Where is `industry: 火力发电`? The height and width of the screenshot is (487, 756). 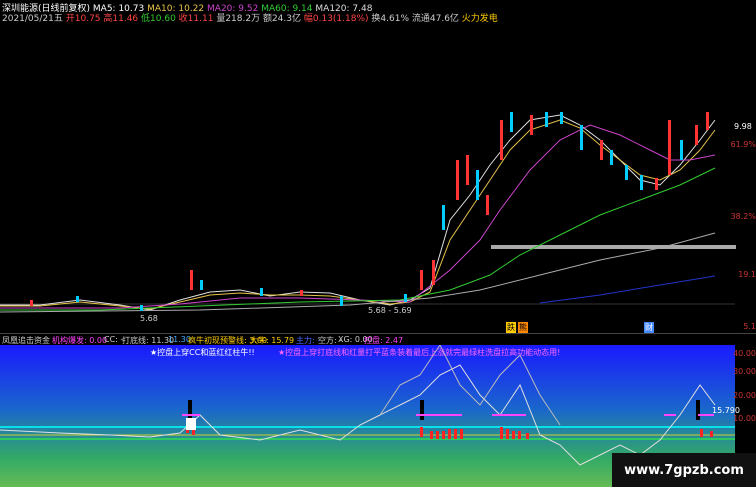
industry: 火力发电 is located at coordinates (479, 19).